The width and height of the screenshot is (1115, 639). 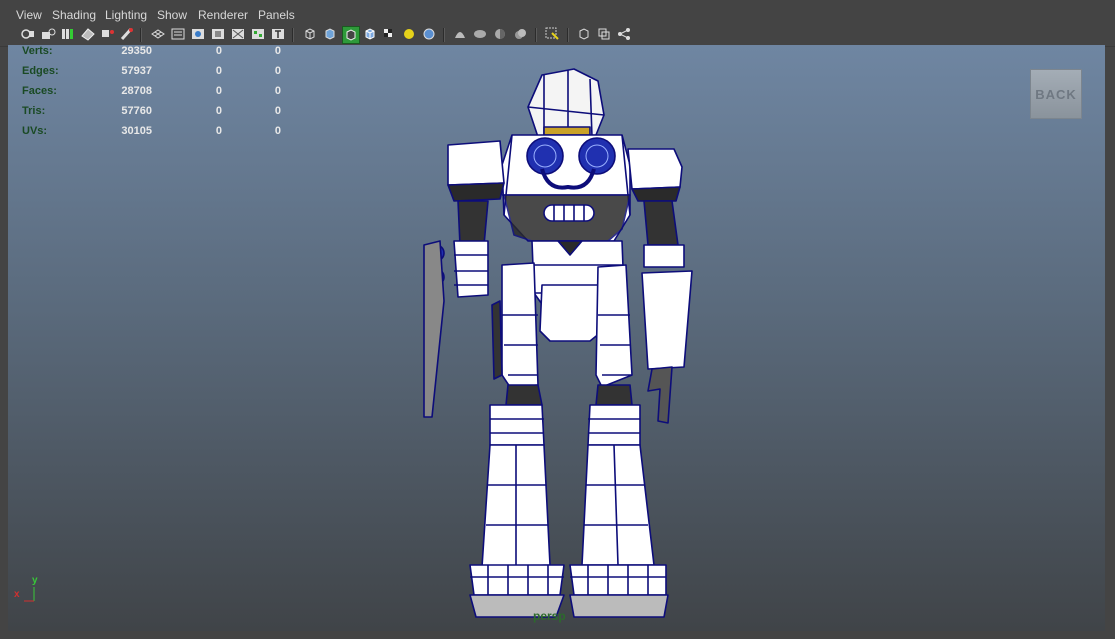 I want to click on image-plane-icon, so click(x=108, y=34).